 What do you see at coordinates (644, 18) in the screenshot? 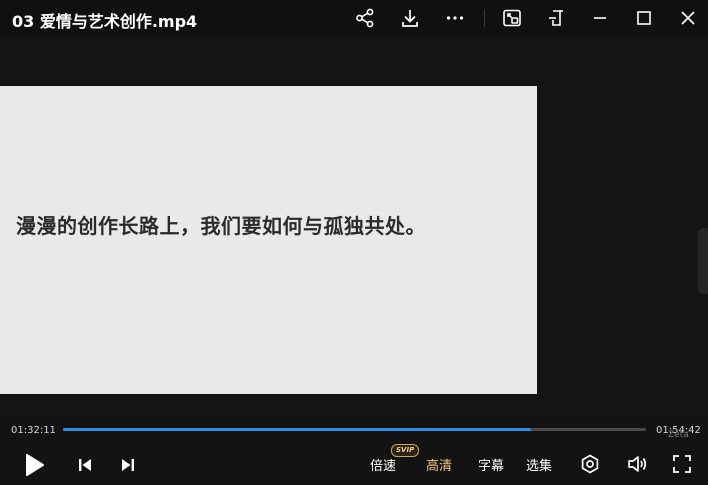
I see `maximize-icon` at bounding box center [644, 18].